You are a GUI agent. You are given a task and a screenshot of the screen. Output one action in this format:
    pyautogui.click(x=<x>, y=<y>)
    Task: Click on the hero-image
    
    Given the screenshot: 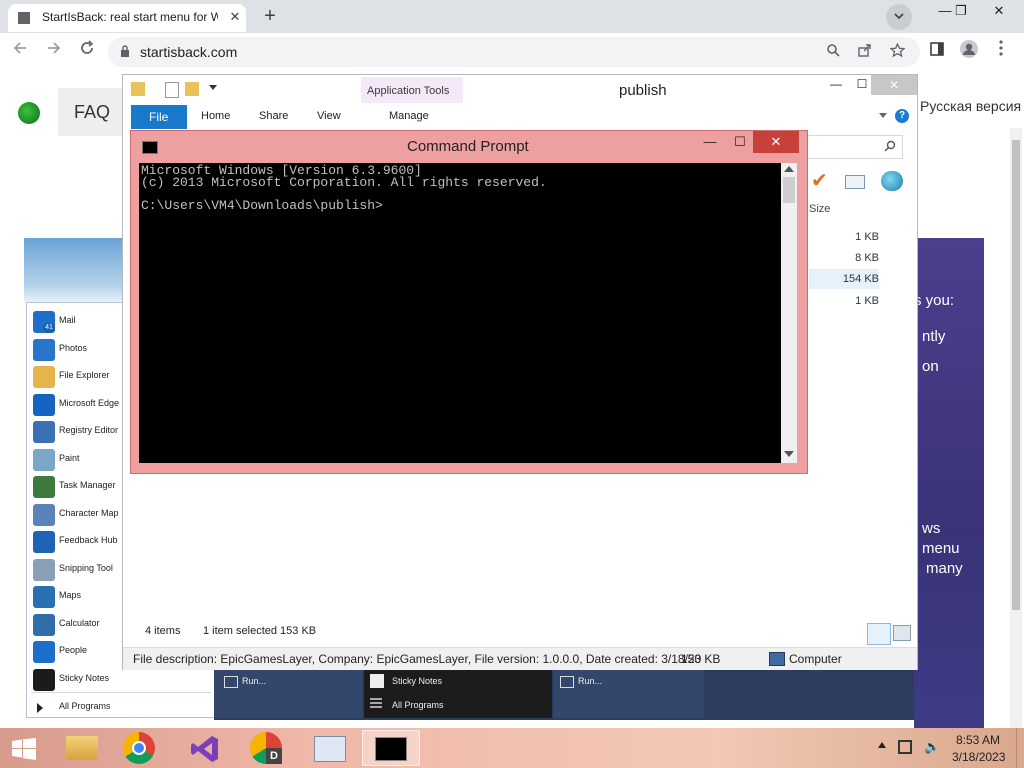 What is the action you would take?
    pyautogui.click(x=74, y=273)
    